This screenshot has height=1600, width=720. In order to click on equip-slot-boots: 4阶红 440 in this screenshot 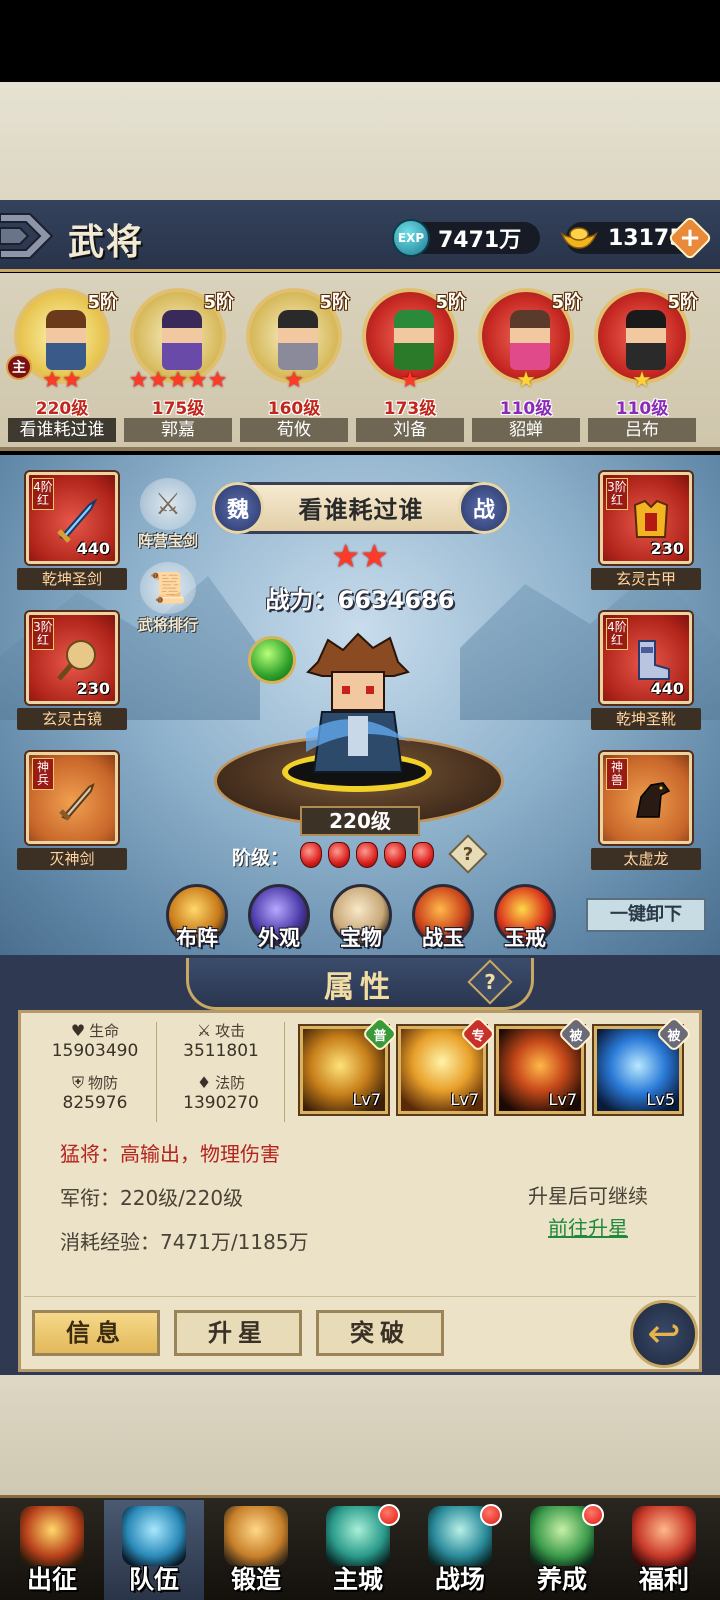, I will do `click(646, 658)`.